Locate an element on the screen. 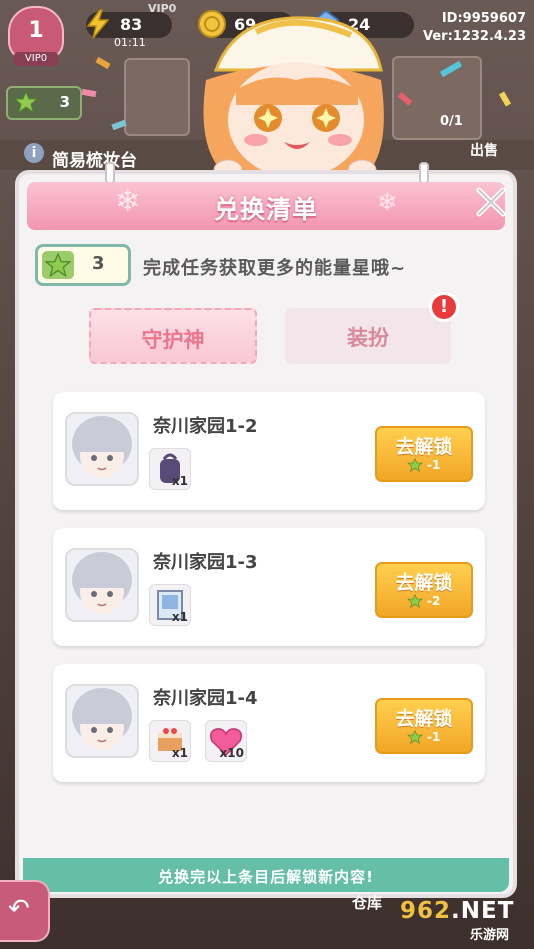 The width and height of the screenshot is (534, 949). energy-star-count: 3 is located at coordinates (98, 263).